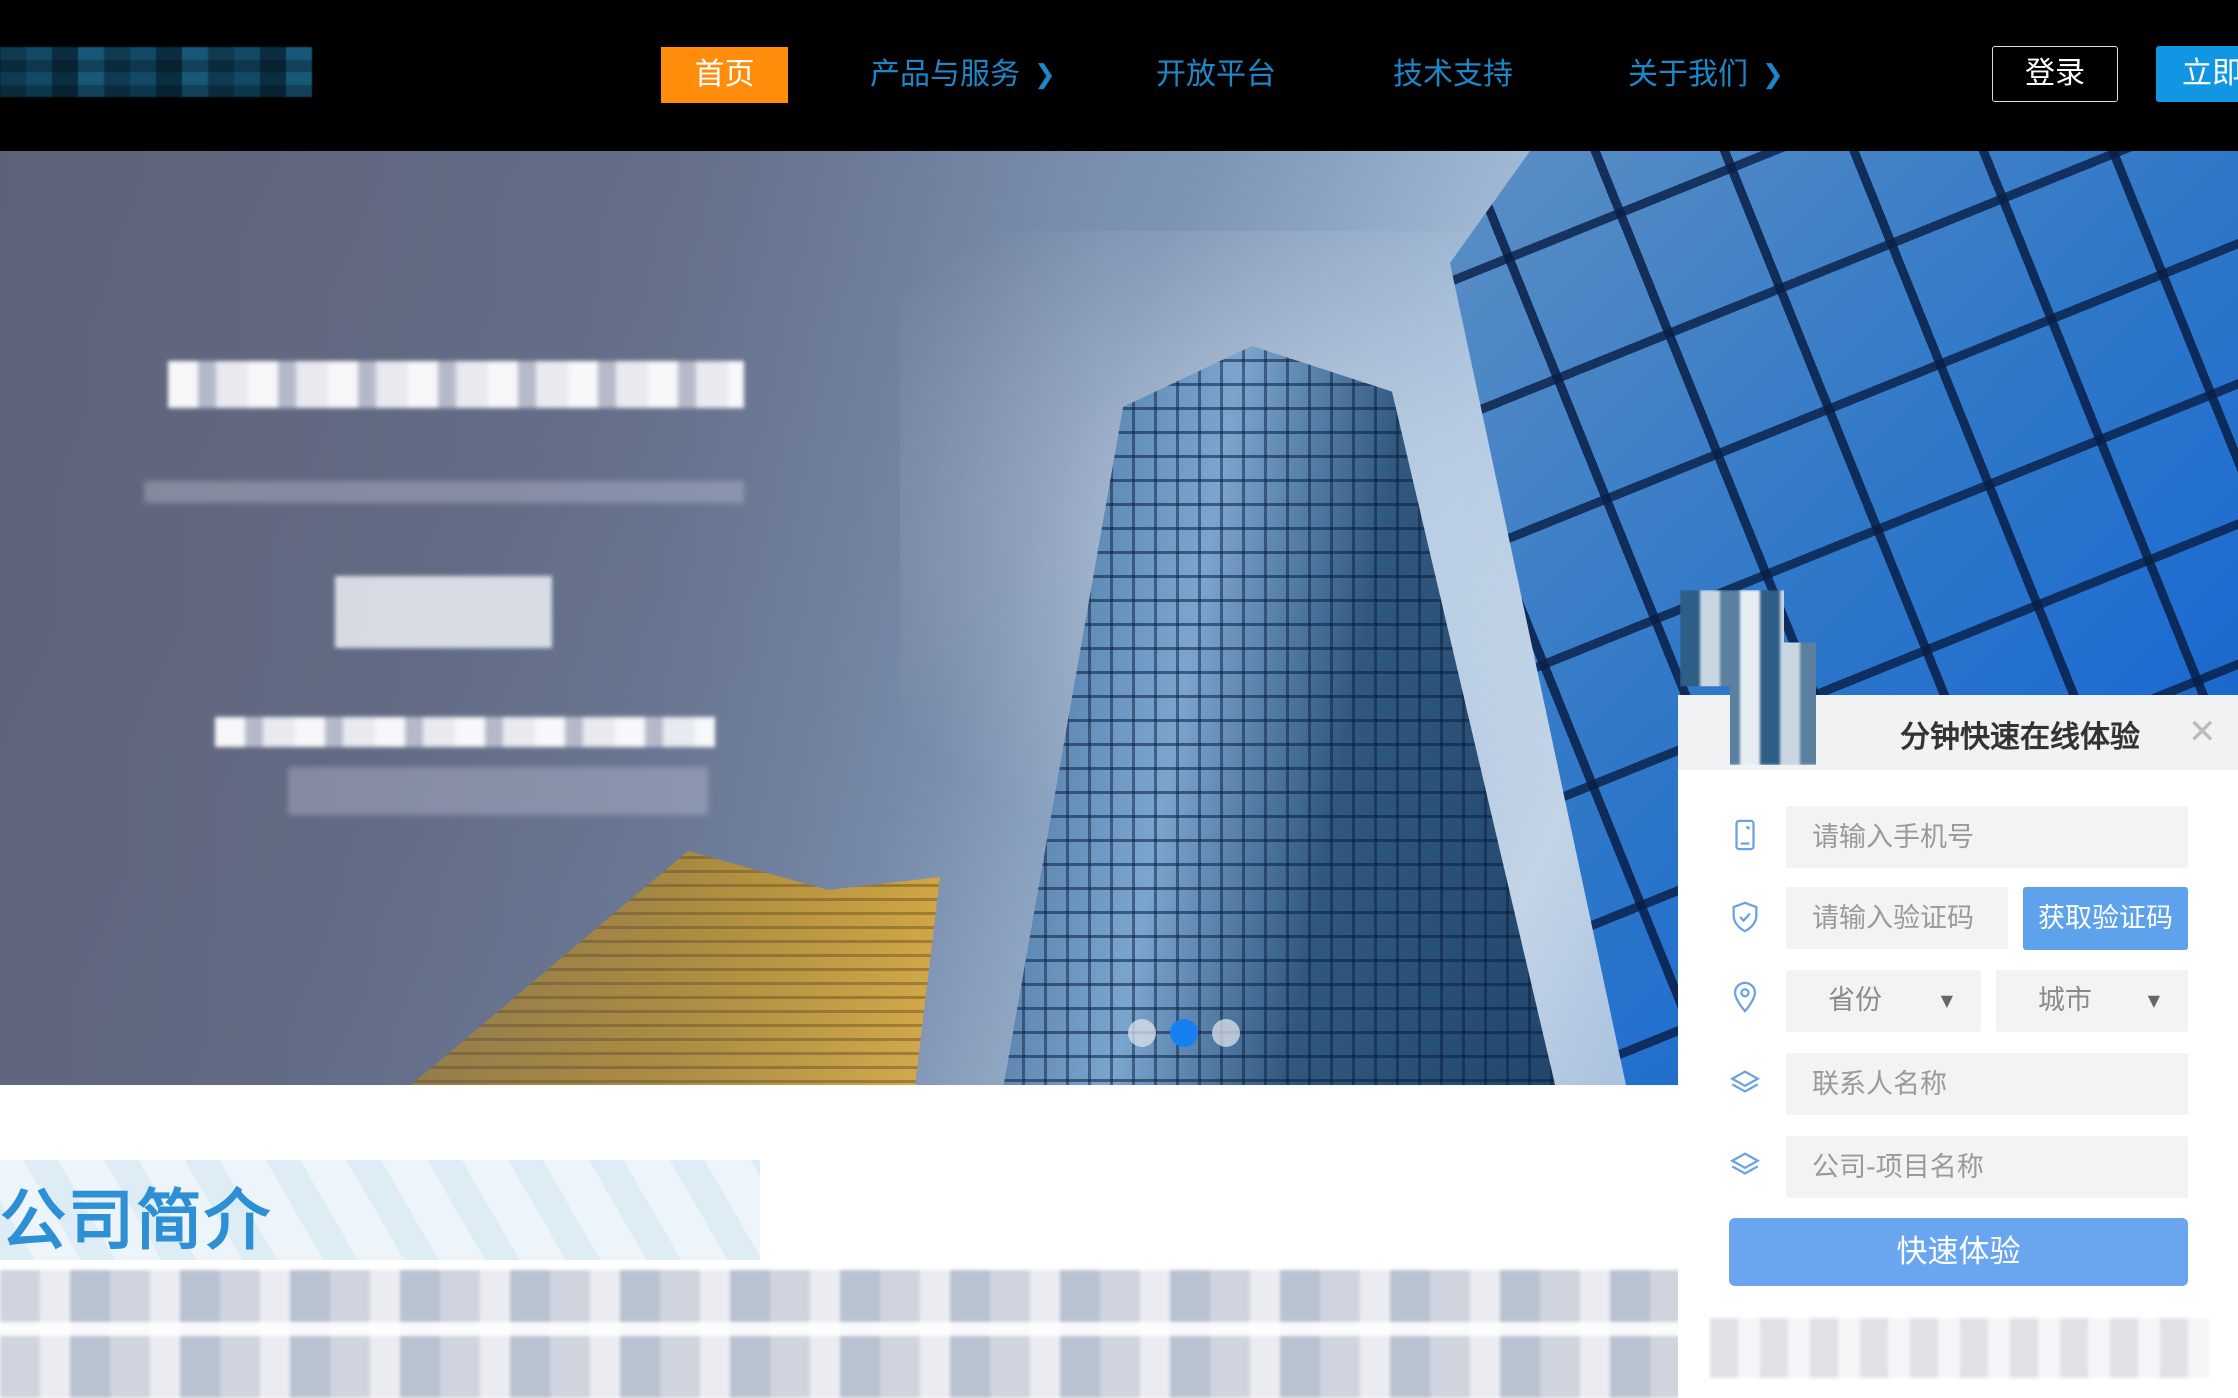  I want to click on login-button: 登录, so click(2055, 74).